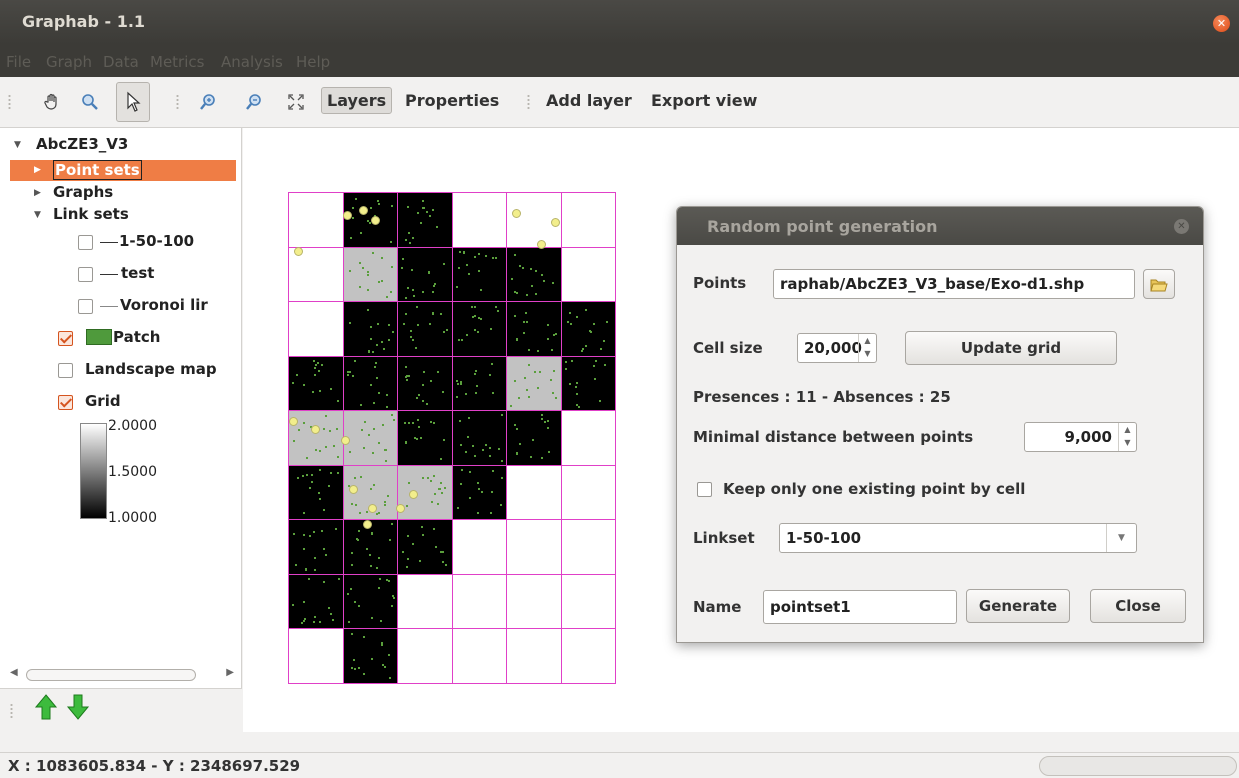 Image resolution: width=1239 pixels, height=778 pixels. I want to click on menu-metrics: Metrics, so click(177, 62).